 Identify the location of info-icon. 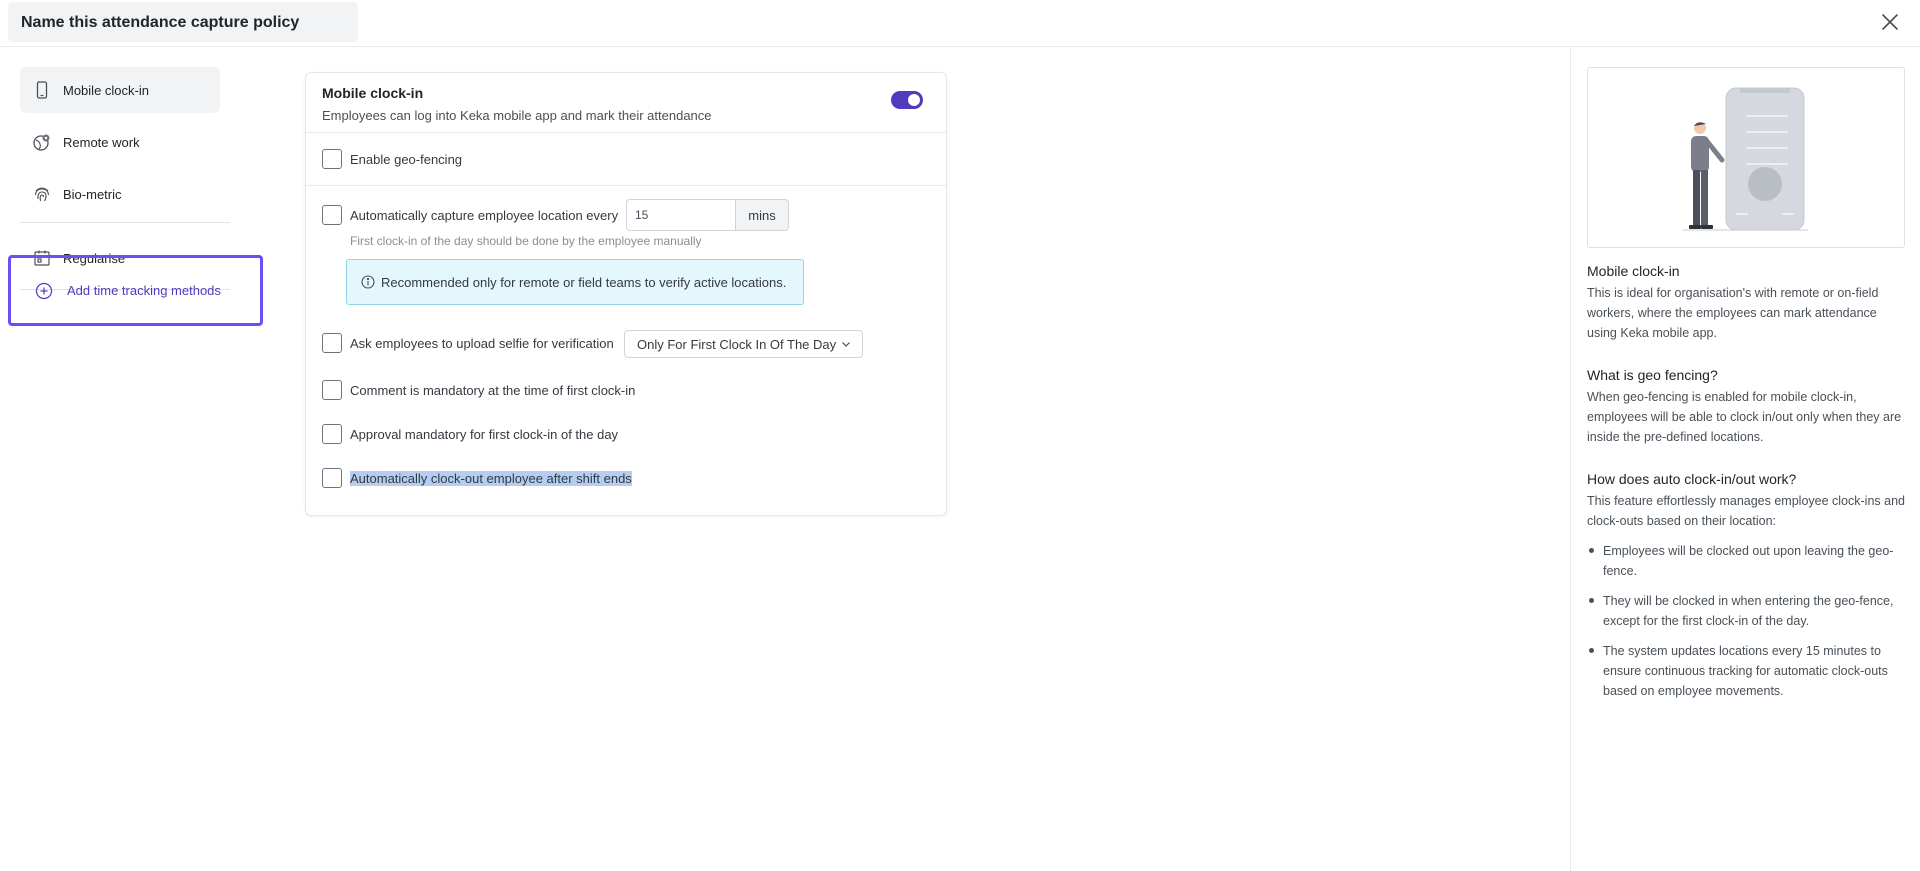
(368, 282).